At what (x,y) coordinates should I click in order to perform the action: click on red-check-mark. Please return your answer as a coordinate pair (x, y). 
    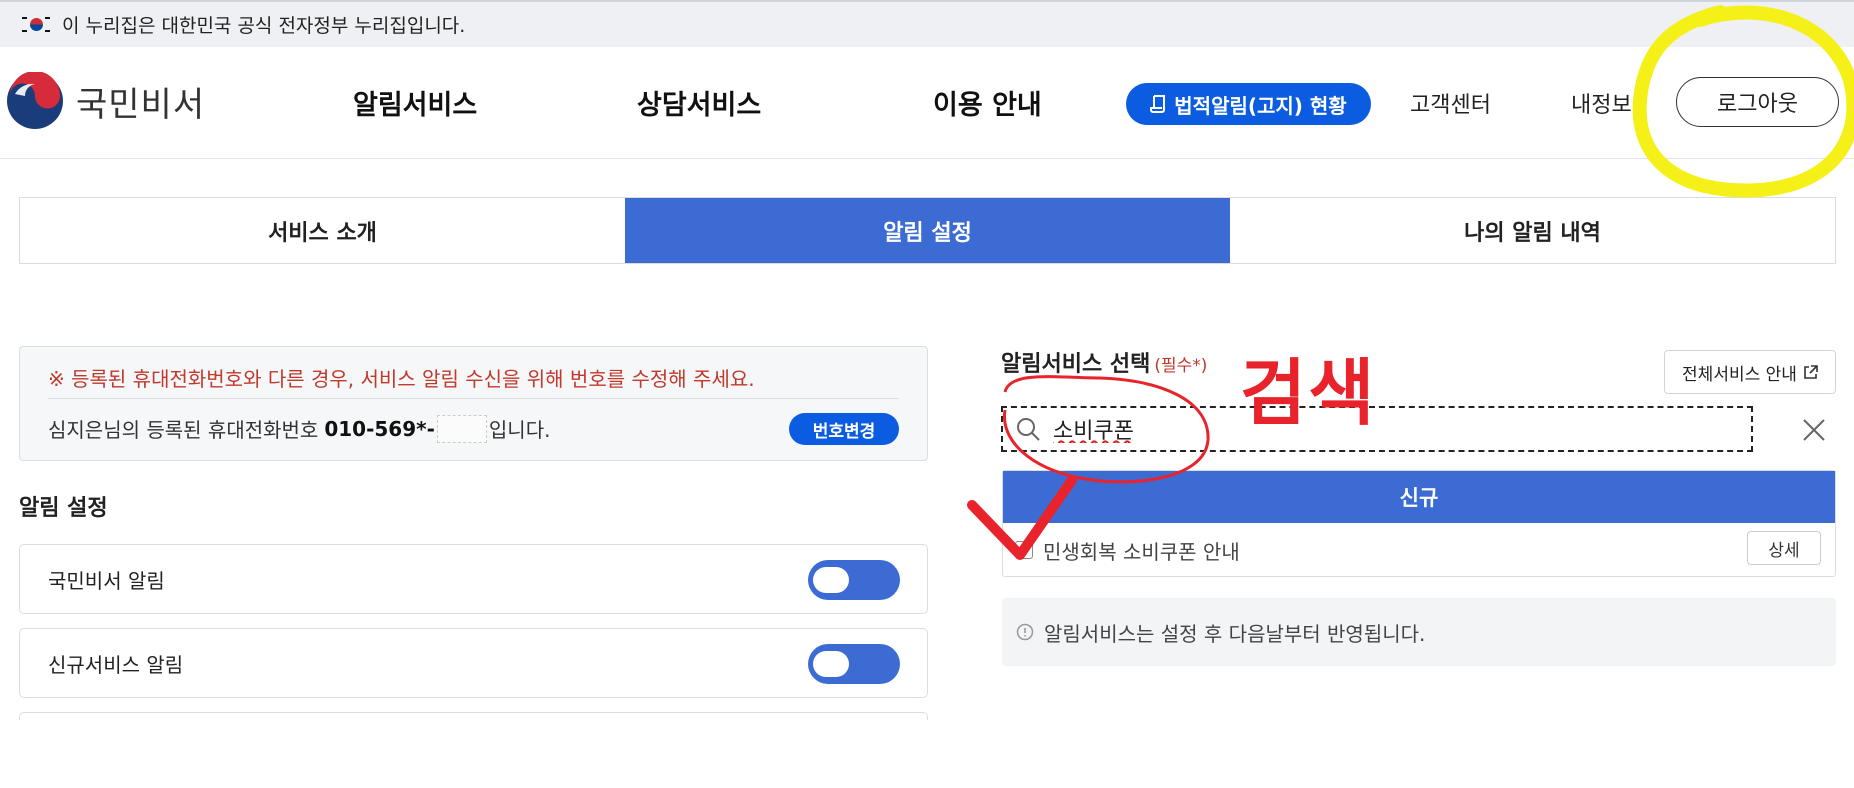
    Looking at the image, I should click on (1022, 517).